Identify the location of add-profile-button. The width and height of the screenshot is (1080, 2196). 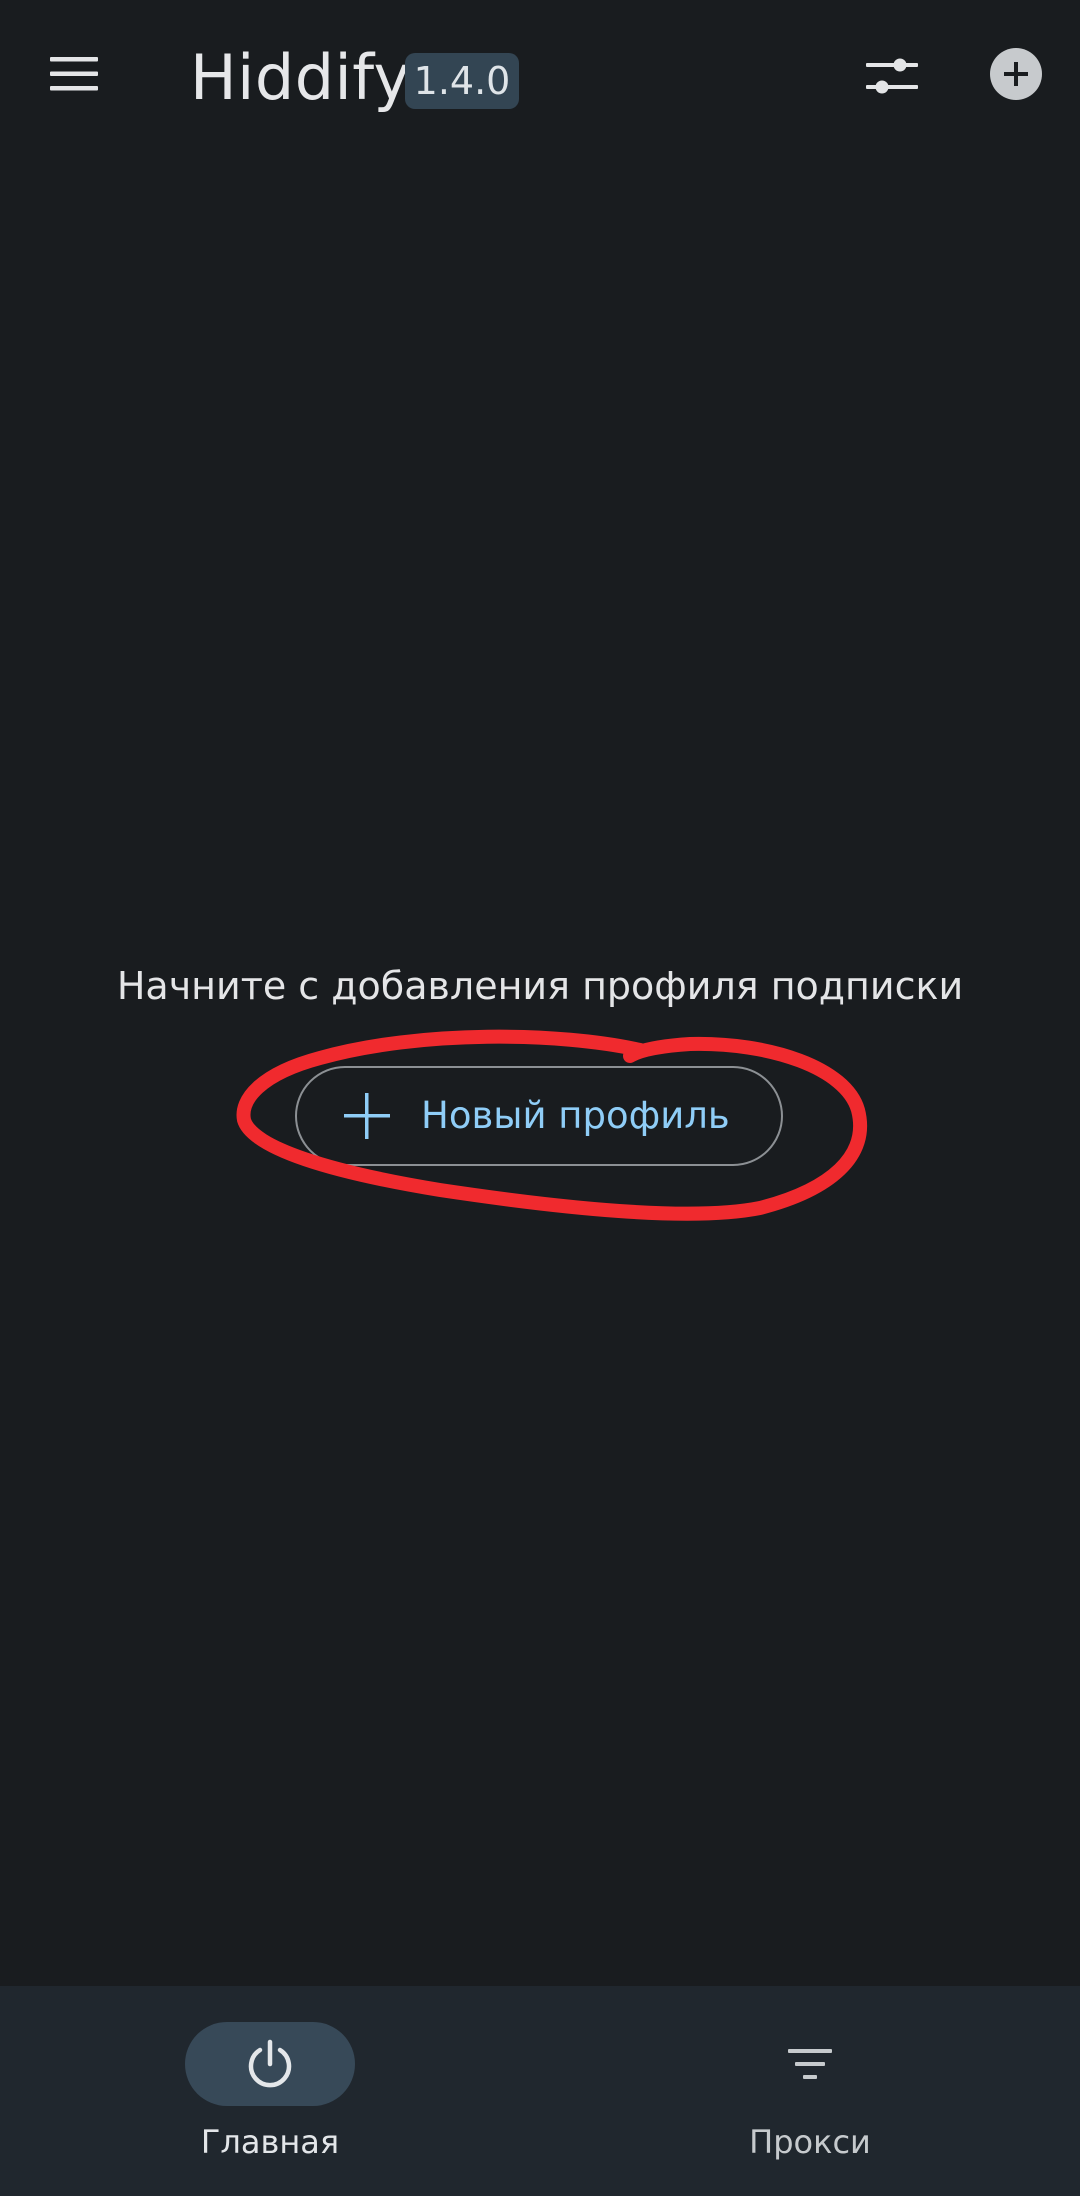
(1016, 74).